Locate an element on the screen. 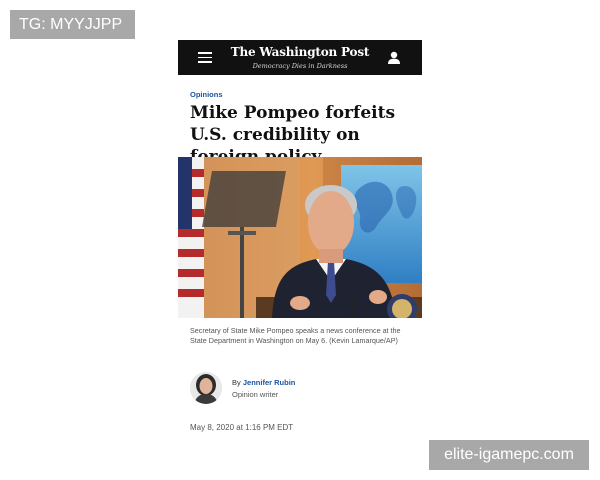 This screenshot has width=600, height=480. byline: By Jennifer Rubin is located at coordinates (263, 382).